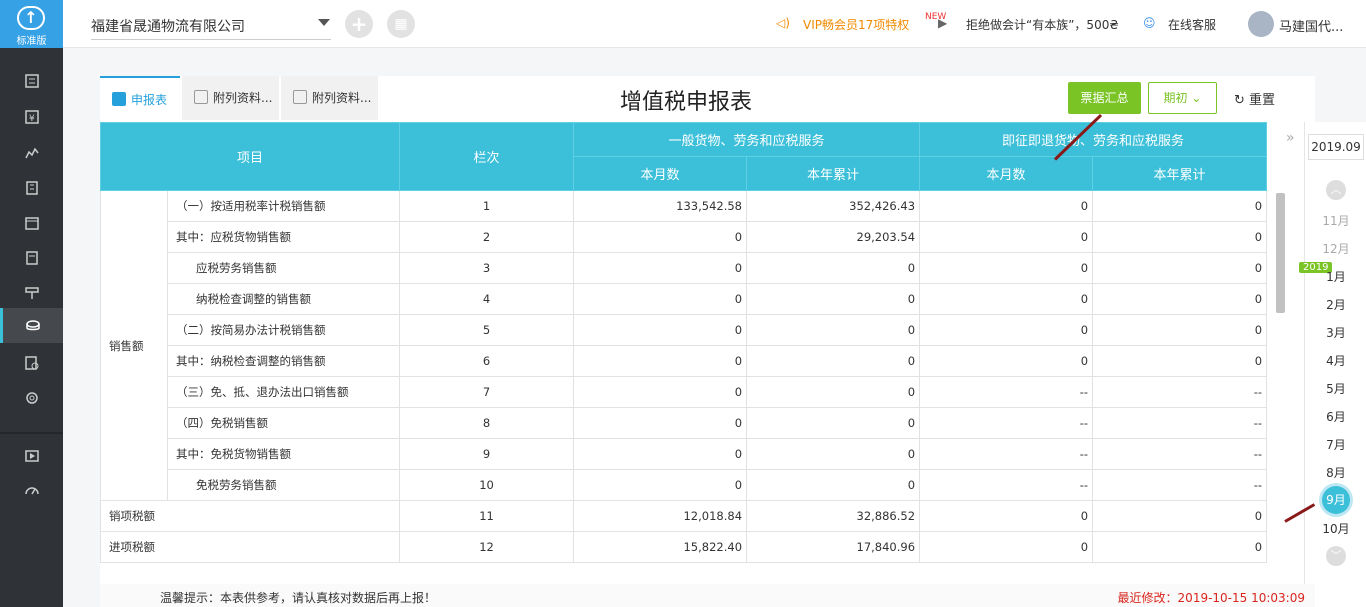 The width and height of the screenshot is (1366, 607). Describe the element at coordinates (1335, 220) in the screenshot. I see `month-item: 11月` at that location.